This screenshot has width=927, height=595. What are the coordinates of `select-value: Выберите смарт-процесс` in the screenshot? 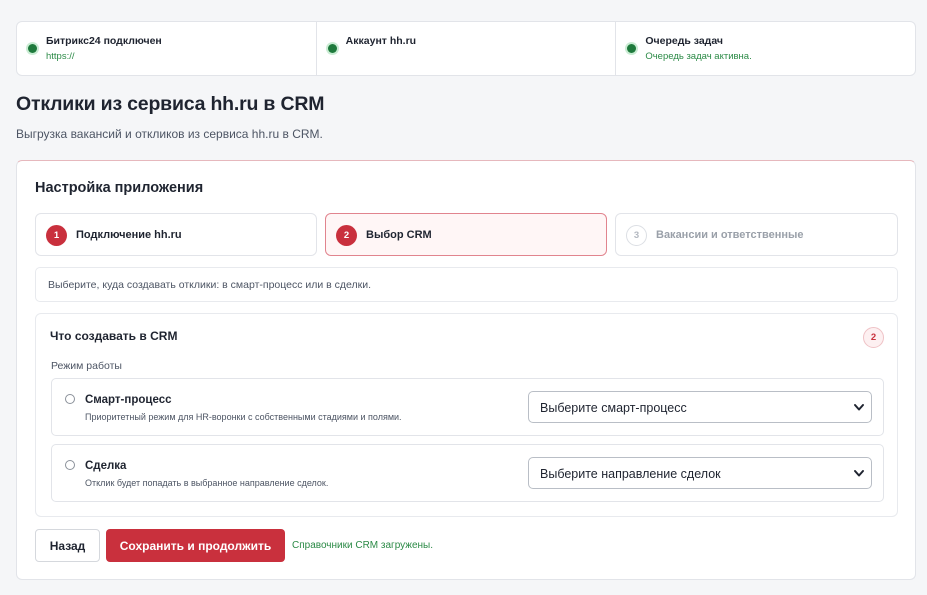 It's located at (613, 408).